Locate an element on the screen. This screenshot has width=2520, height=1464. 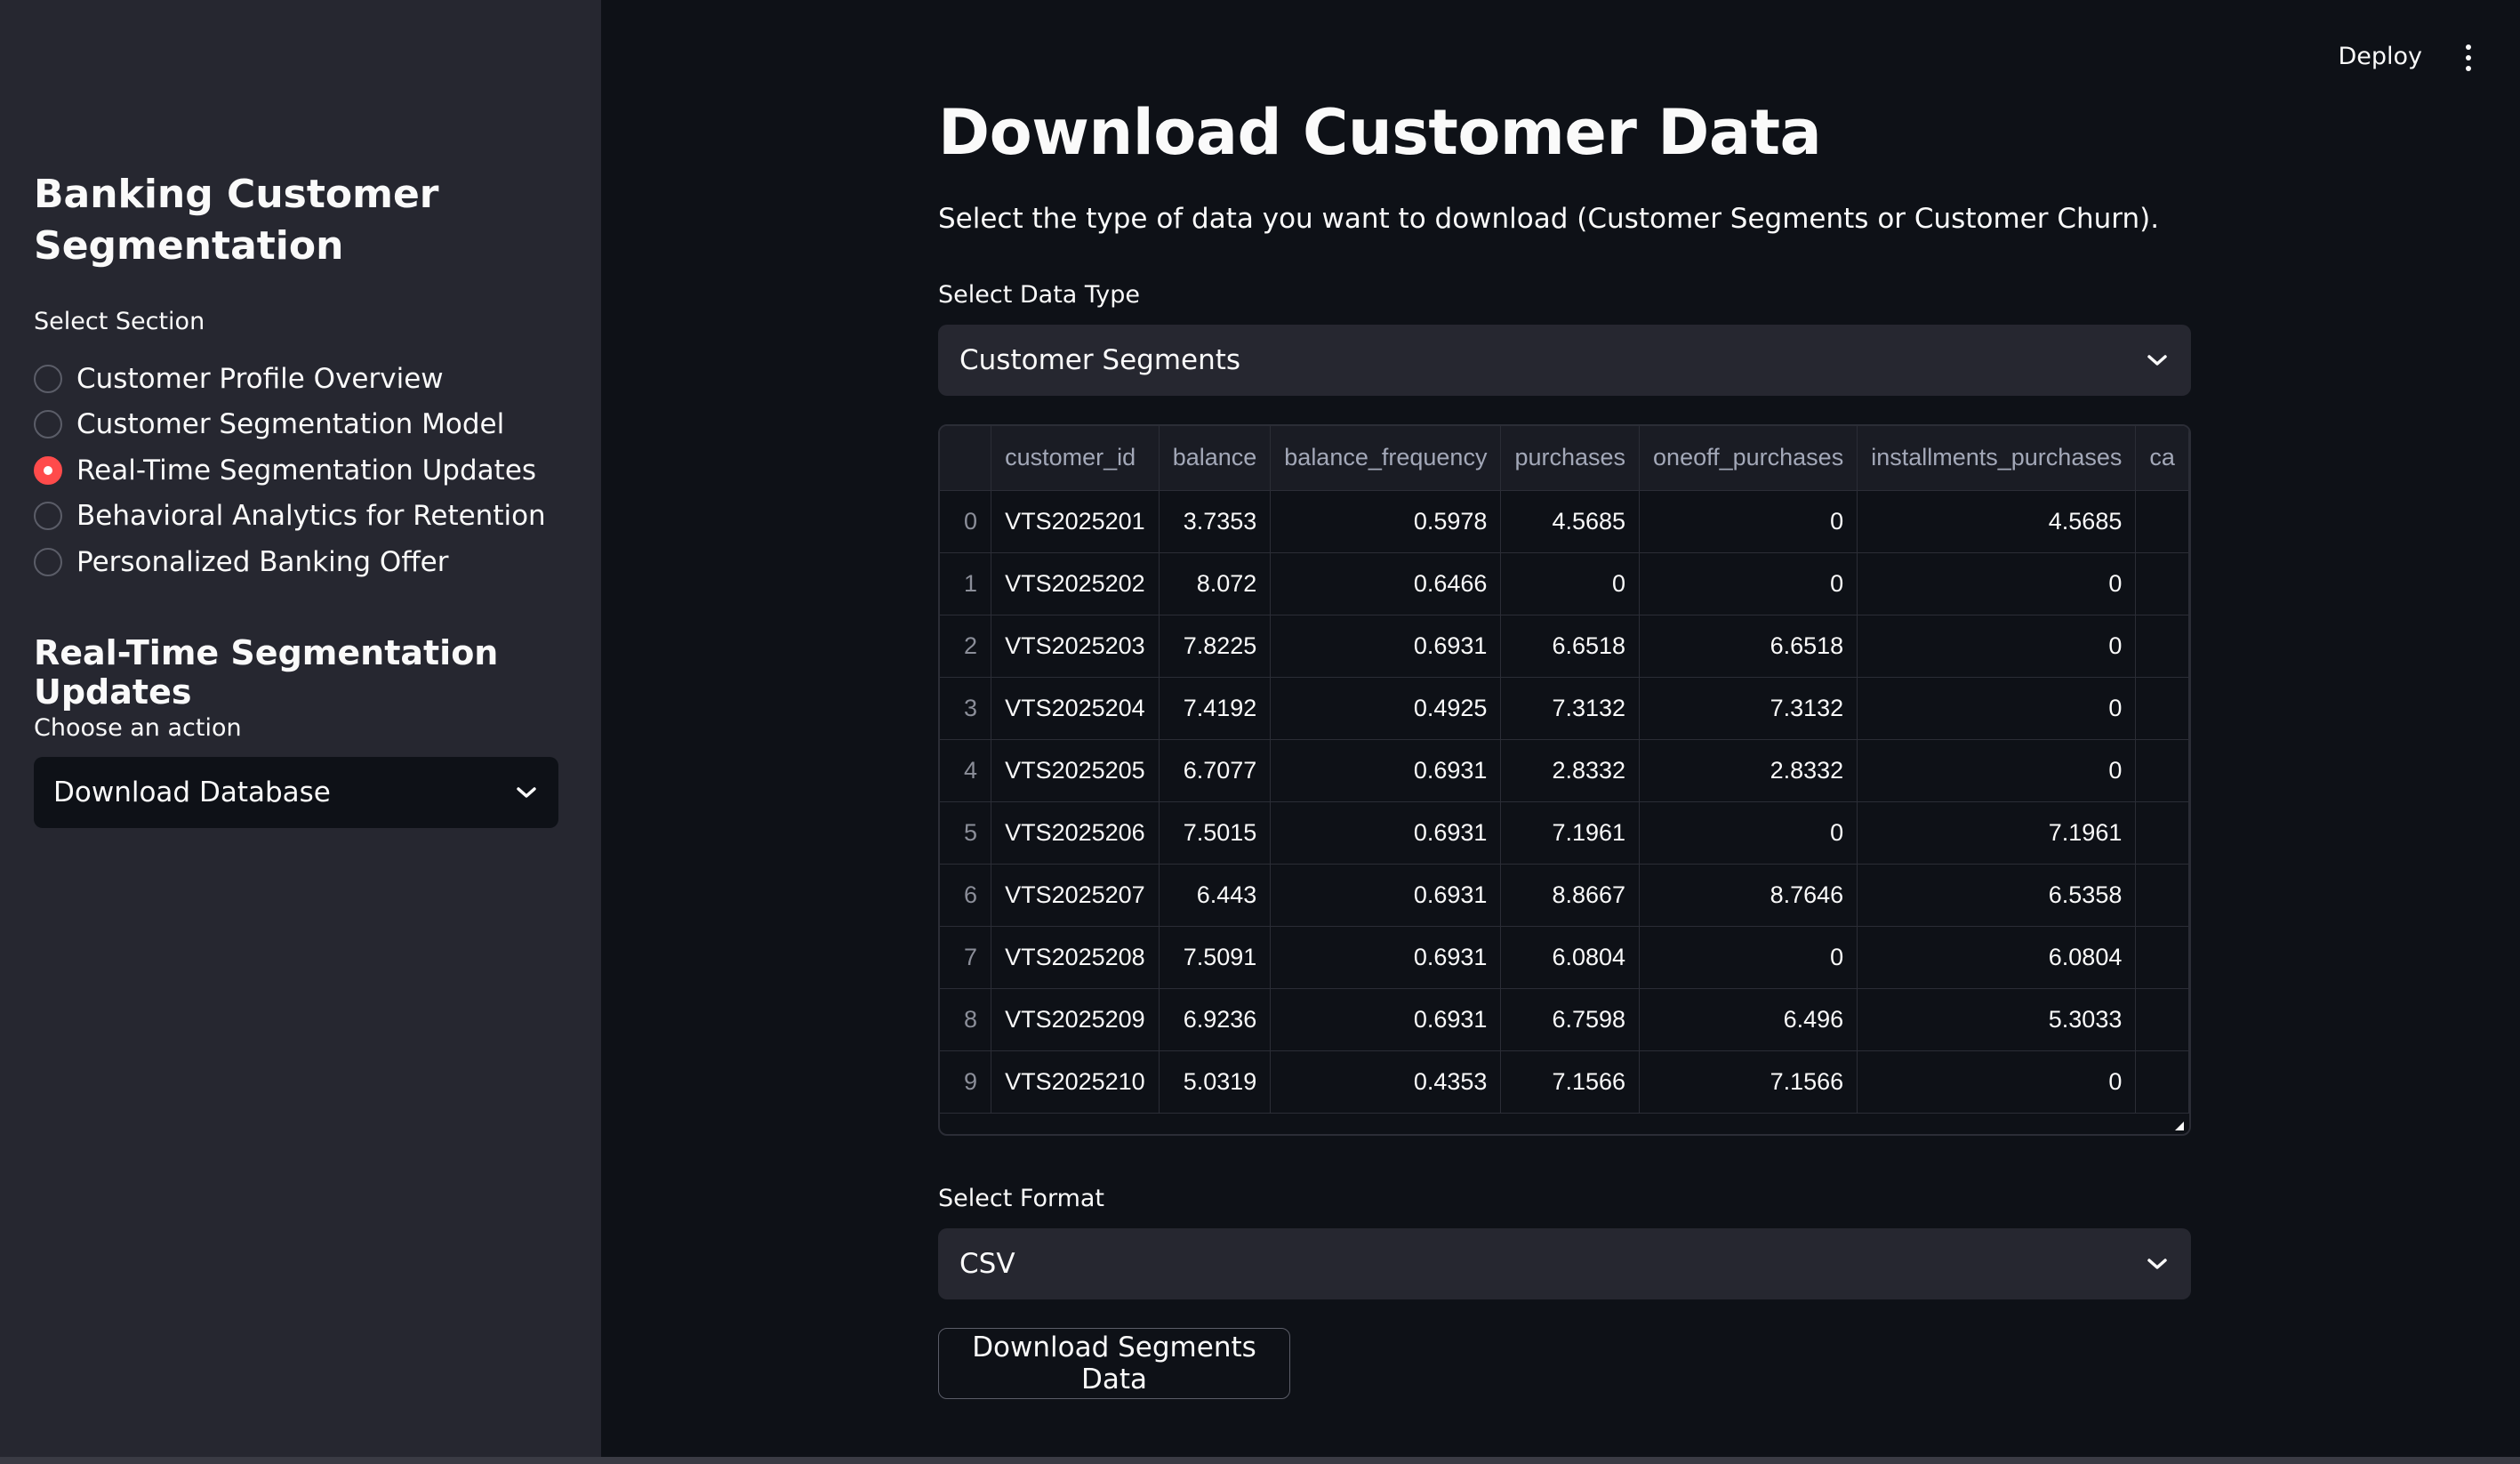
table-cell: VTS2025202 is located at coordinates (1076, 583).